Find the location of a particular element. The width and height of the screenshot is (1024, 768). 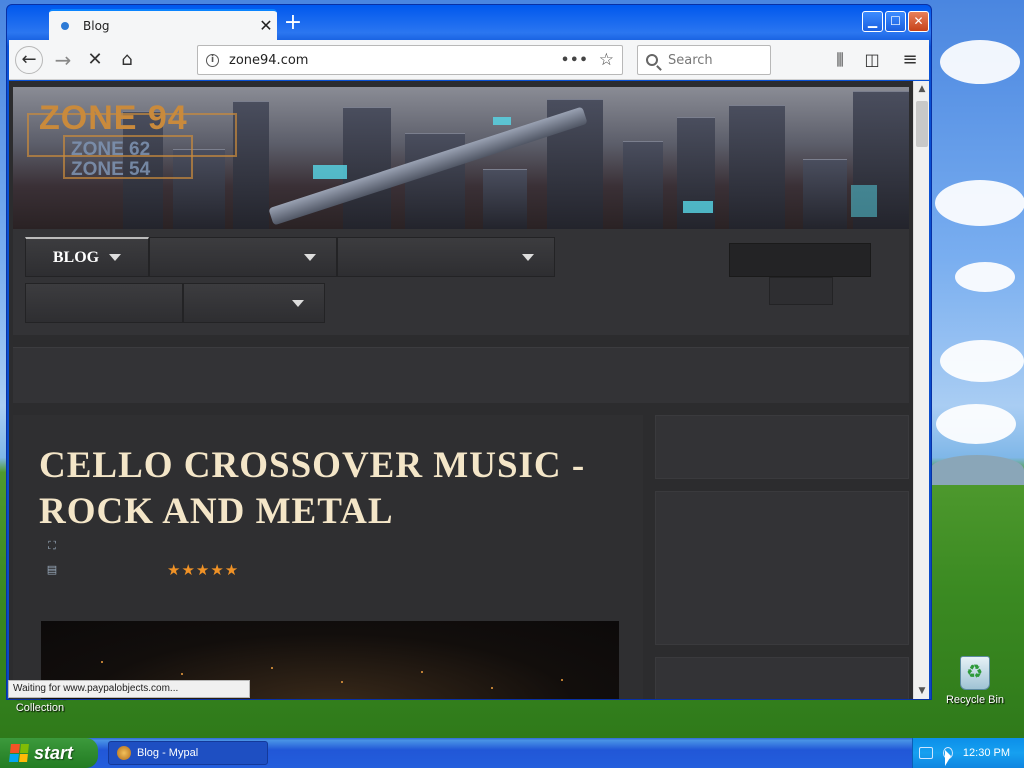

new-tab-plus-icon: + is located at coordinates (293, 24).